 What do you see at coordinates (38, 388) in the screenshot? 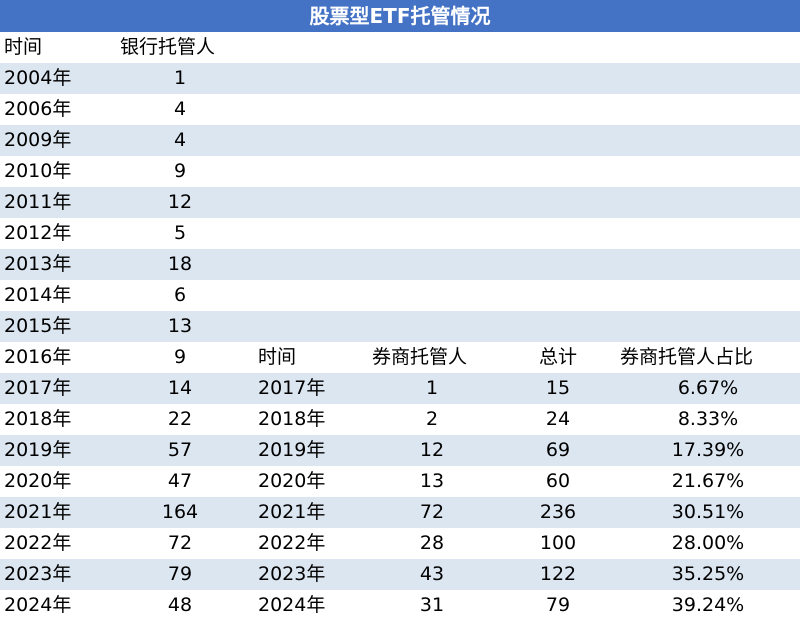
I see `year-cell: 2017年` at bounding box center [38, 388].